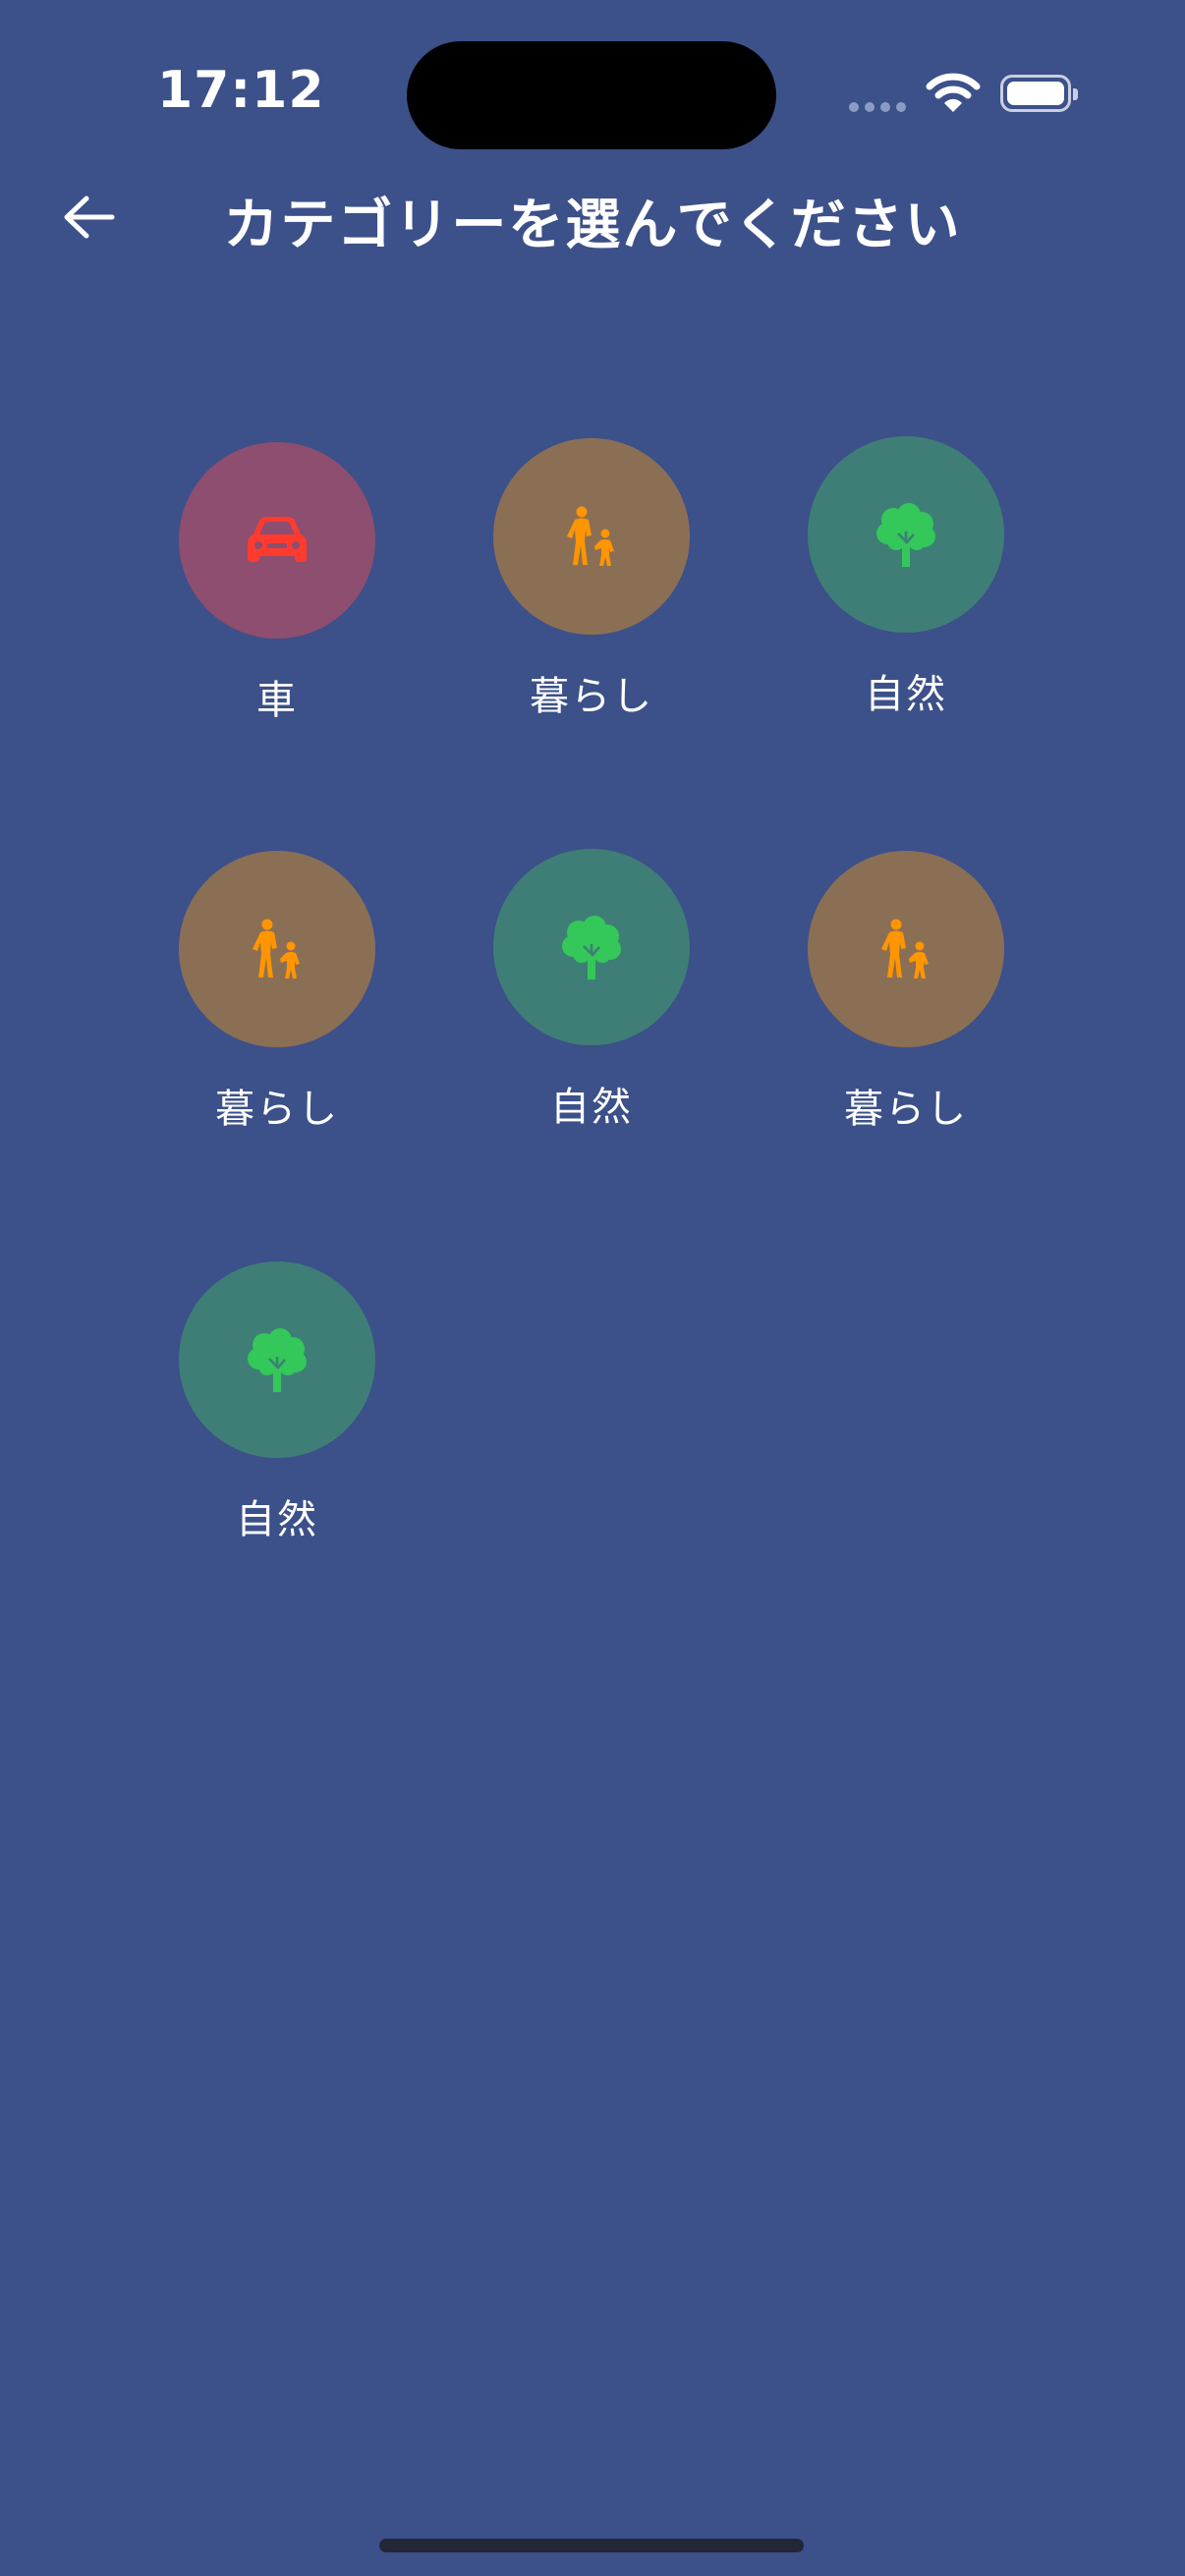 This screenshot has width=1185, height=2576. What do you see at coordinates (592, 2545) in the screenshot?
I see `home-indicator` at bounding box center [592, 2545].